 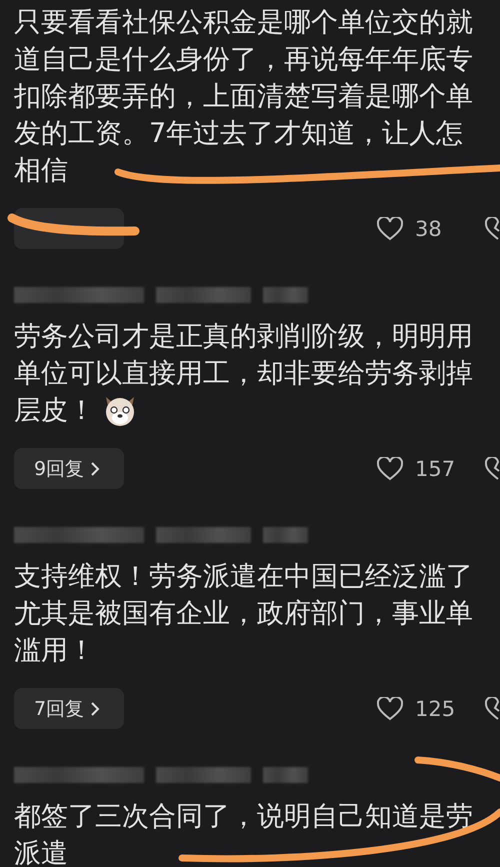 What do you see at coordinates (243, 59) in the screenshot?
I see `comment-text: 道自己是什么身份了，再说每年年底专` at bounding box center [243, 59].